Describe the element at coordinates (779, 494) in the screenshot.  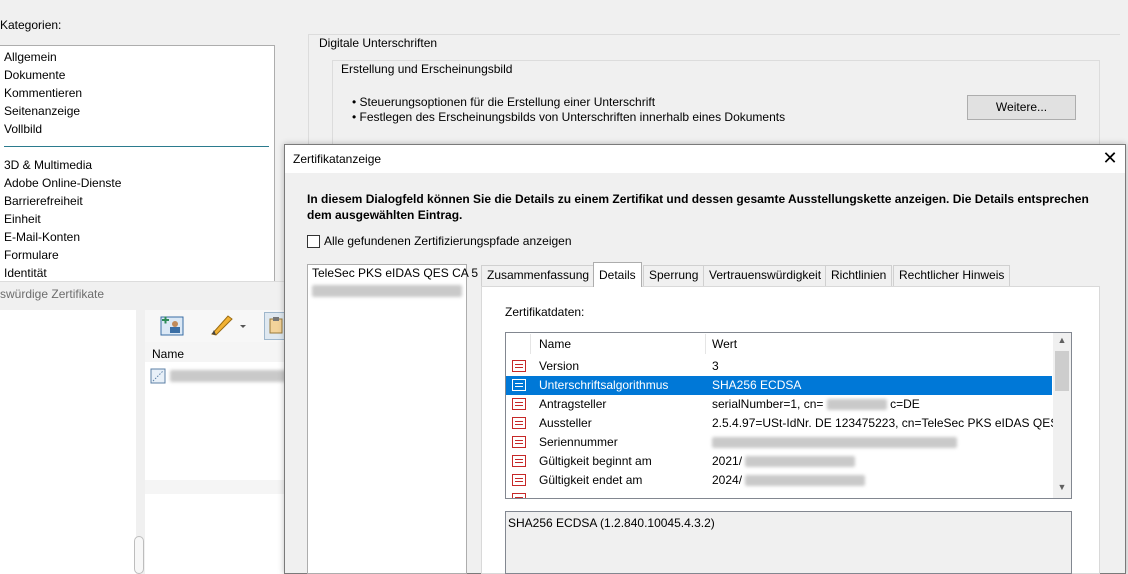
I see `table-row-partial` at that location.